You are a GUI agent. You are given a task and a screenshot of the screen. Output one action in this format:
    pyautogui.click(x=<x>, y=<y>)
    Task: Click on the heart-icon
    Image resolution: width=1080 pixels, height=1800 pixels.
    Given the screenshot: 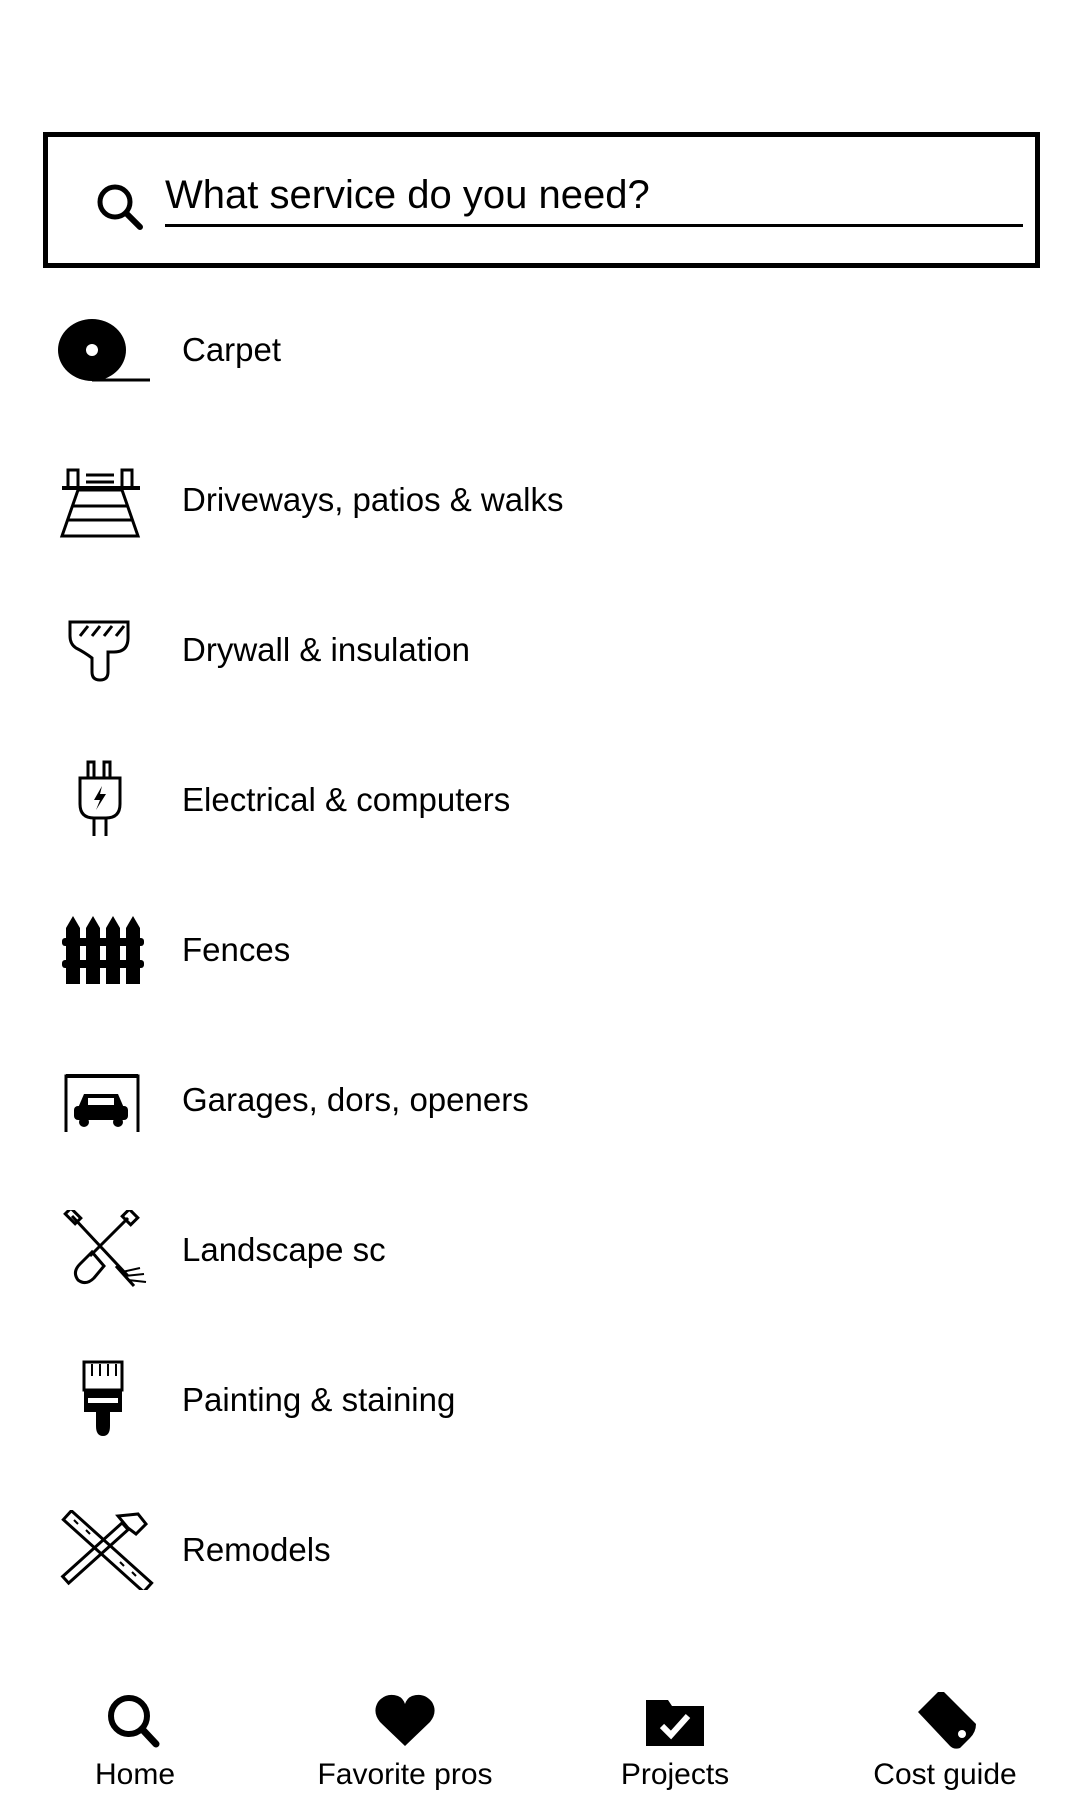 What is the action you would take?
    pyautogui.click(x=405, y=1720)
    